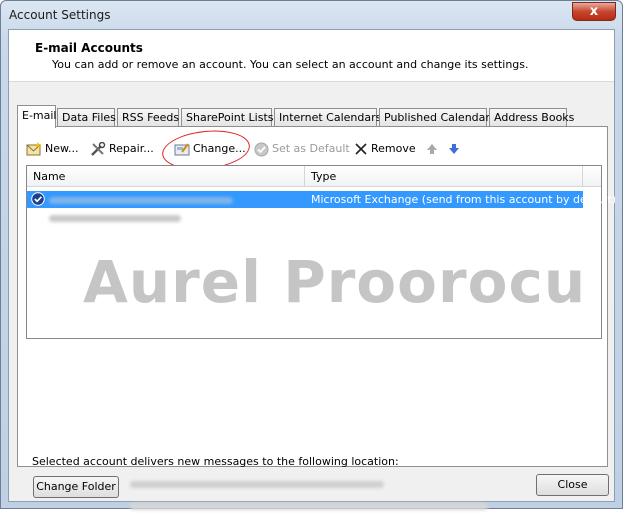  Describe the element at coordinates (257, 484) in the screenshot. I see `delivery-location-redacted` at that location.